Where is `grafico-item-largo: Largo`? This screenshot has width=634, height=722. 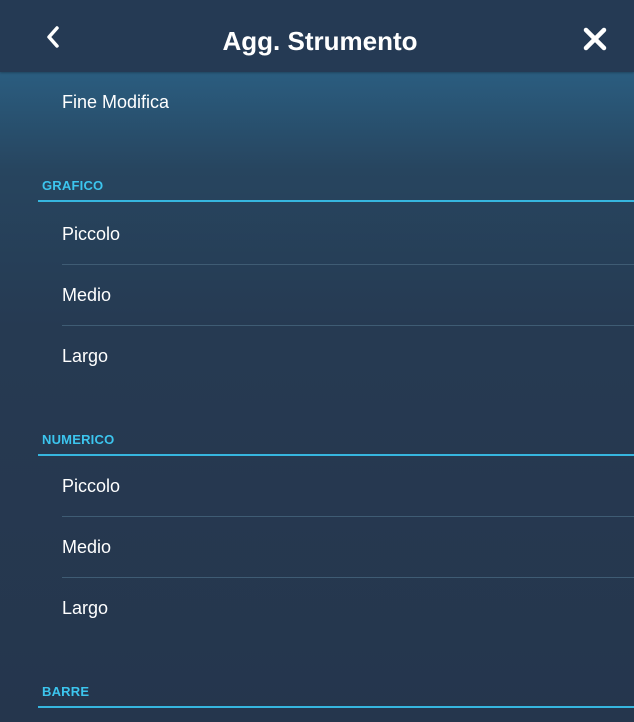
grafico-item-largo: Largo is located at coordinates (348, 356).